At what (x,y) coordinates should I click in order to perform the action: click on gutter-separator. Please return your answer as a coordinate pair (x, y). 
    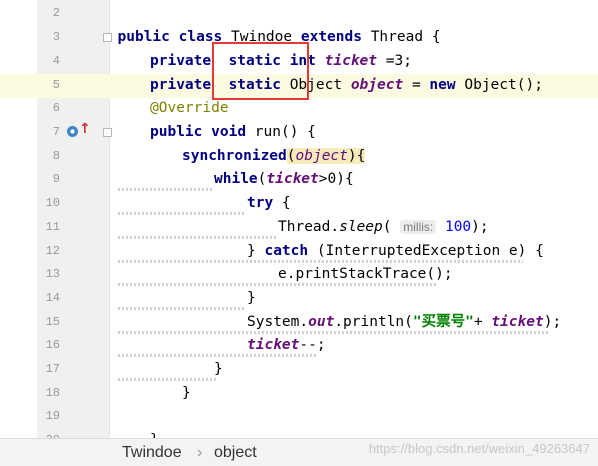
    Looking at the image, I should click on (109, 219).